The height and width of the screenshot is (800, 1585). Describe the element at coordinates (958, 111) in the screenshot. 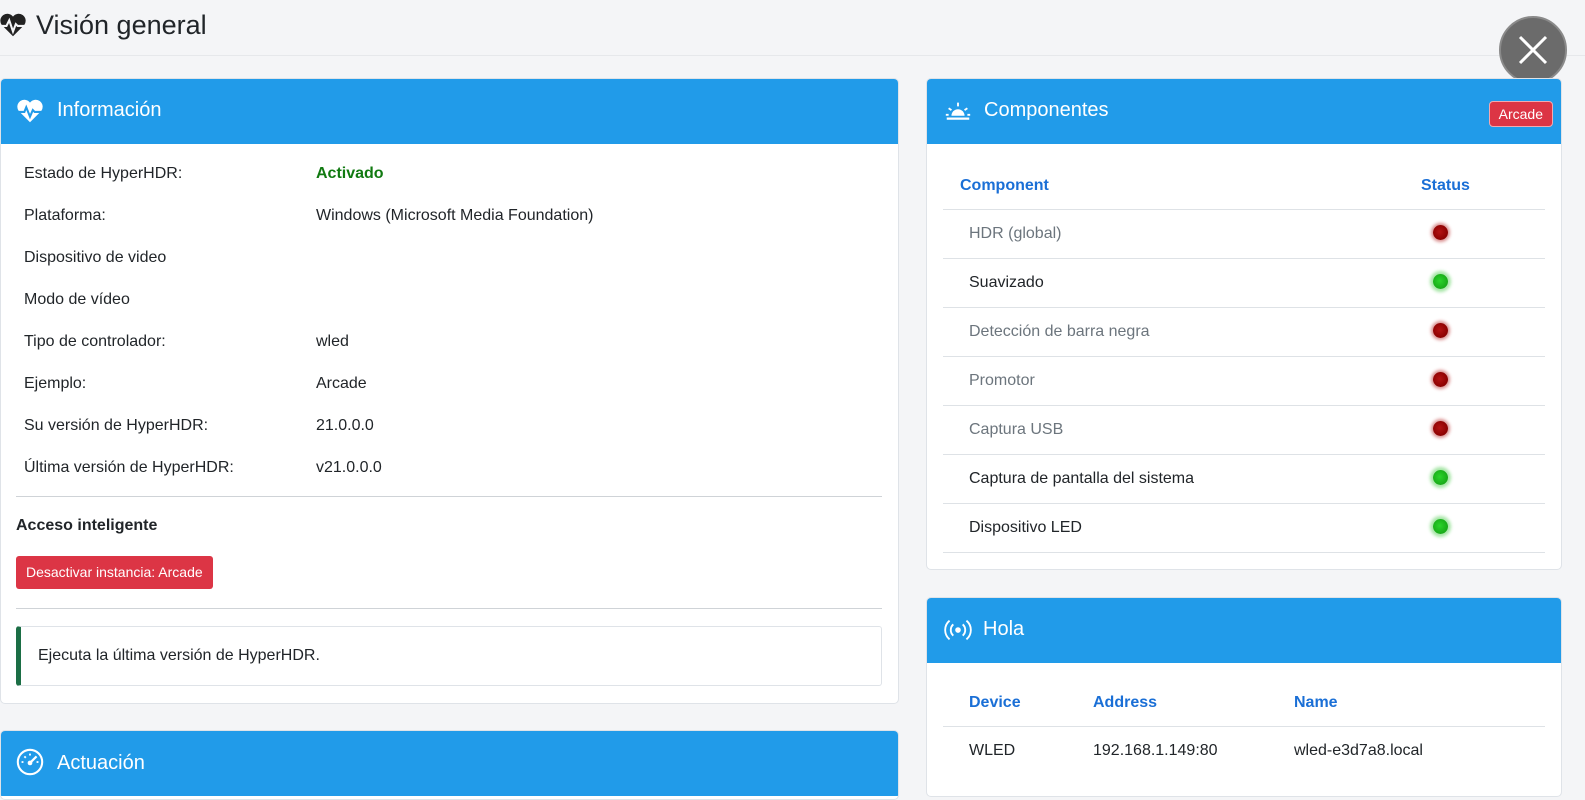

I see `sunrise-icon` at that location.